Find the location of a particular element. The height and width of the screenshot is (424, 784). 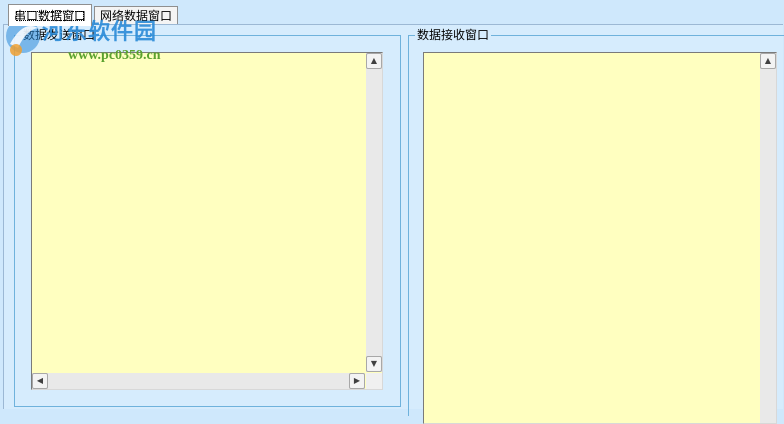

tab-network-data-label: 网络数据窗口 is located at coordinates (136, 16).